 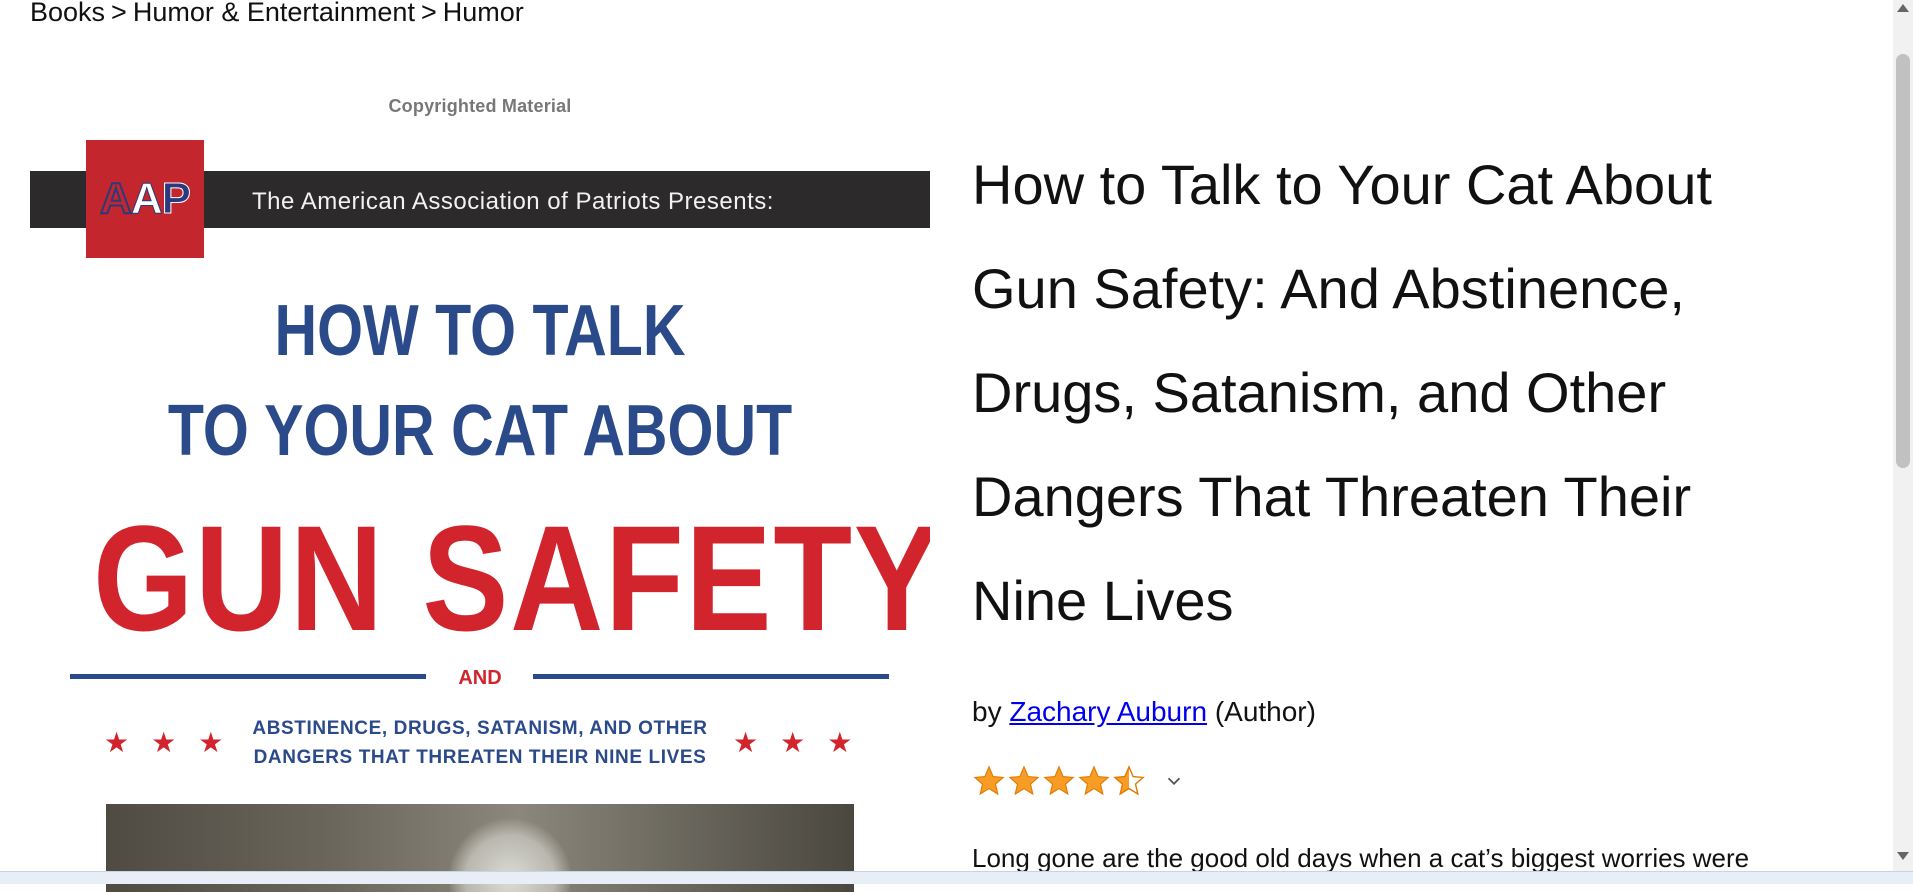 What do you see at coordinates (1903, 856) in the screenshot?
I see `scroll-down-arrow-icon` at bounding box center [1903, 856].